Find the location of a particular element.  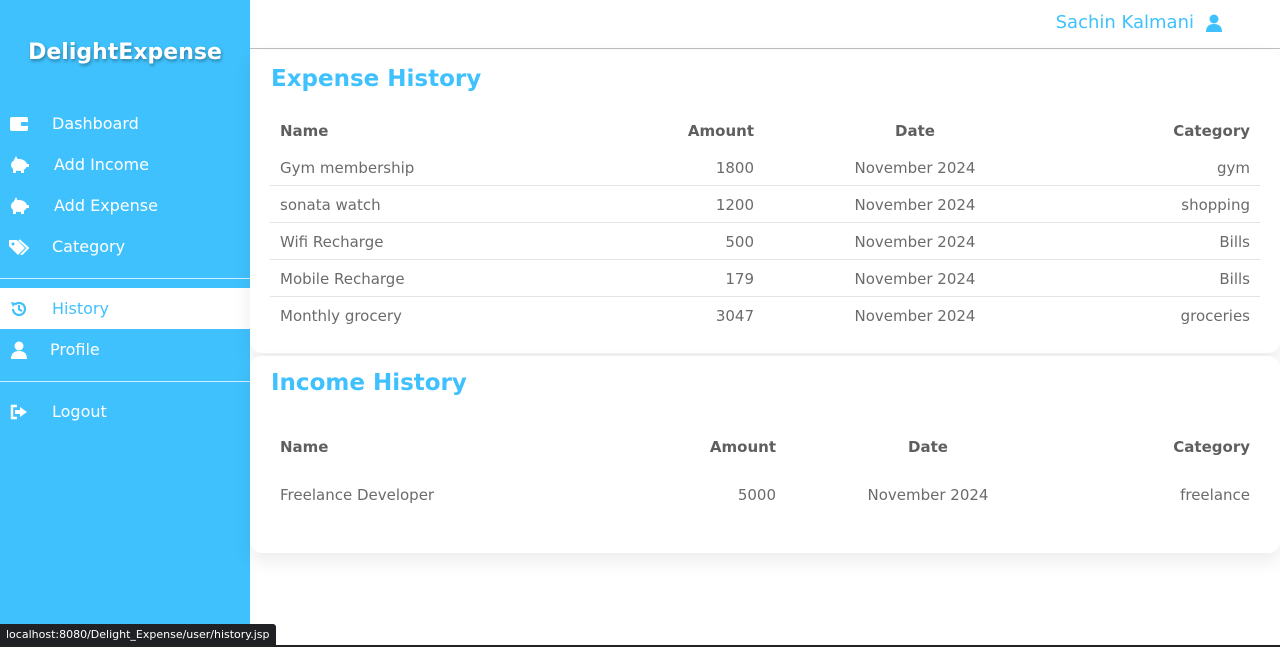

cell-name: Gym membership is located at coordinates (347, 167).